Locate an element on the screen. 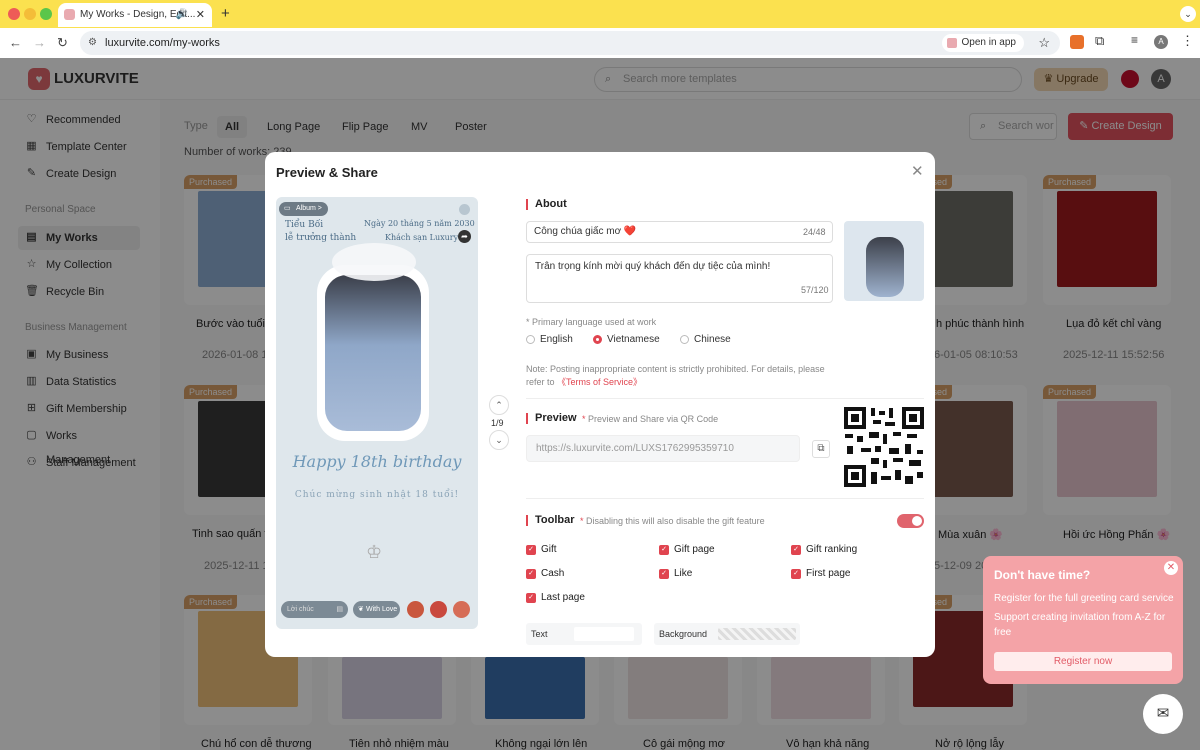 The image size is (1200, 750). description-char-count: 57/120 is located at coordinates (815, 290).